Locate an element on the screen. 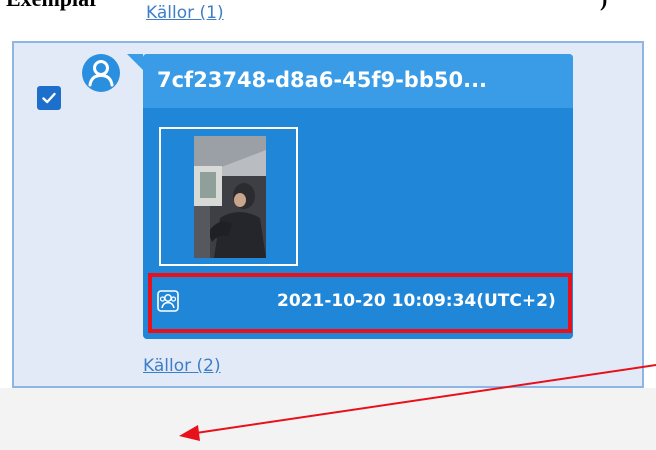 The height and width of the screenshot is (450, 656). attachment-thumbnail is located at coordinates (228, 196).